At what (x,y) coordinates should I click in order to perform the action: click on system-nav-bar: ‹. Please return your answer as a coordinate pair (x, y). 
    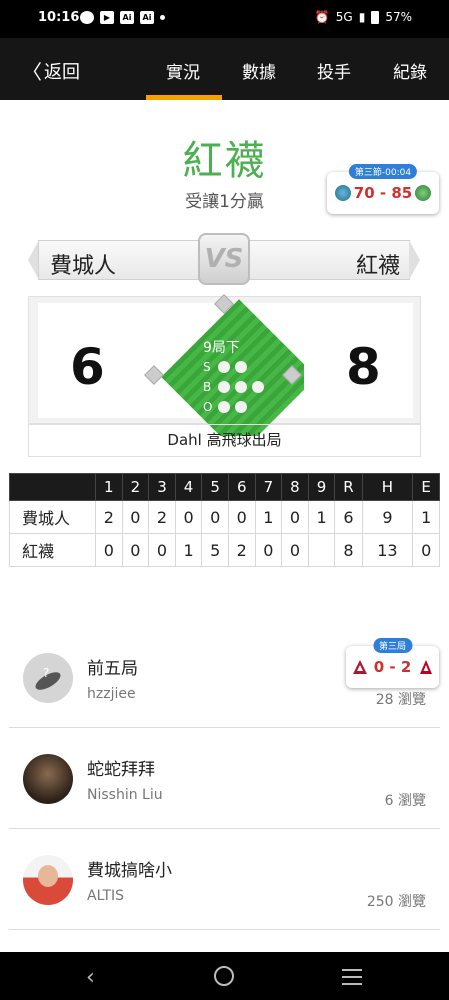
    Looking at the image, I should click on (224, 976).